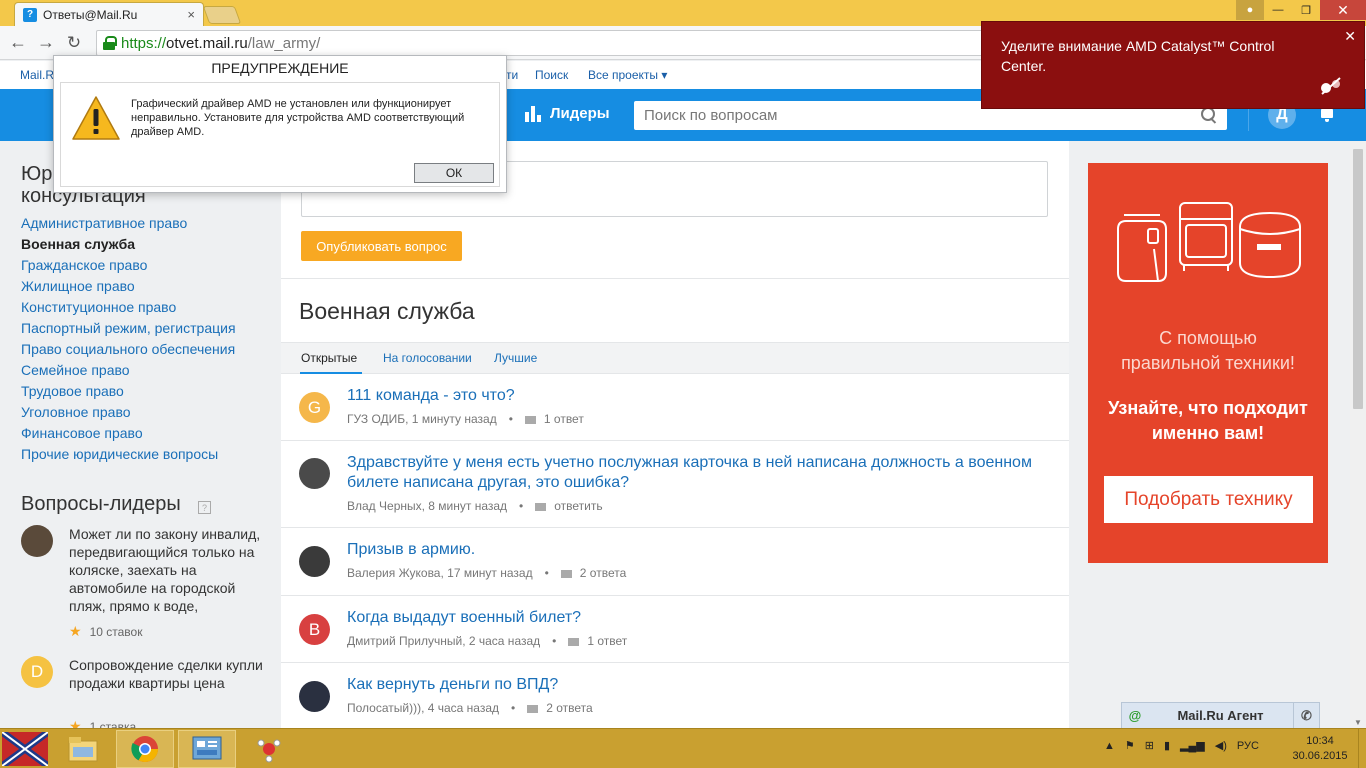 This screenshot has height=768, width=1366. Describe the element at coordinates (191, 14) in the screenshot. I see `tab-close-icon: ×` at that location.